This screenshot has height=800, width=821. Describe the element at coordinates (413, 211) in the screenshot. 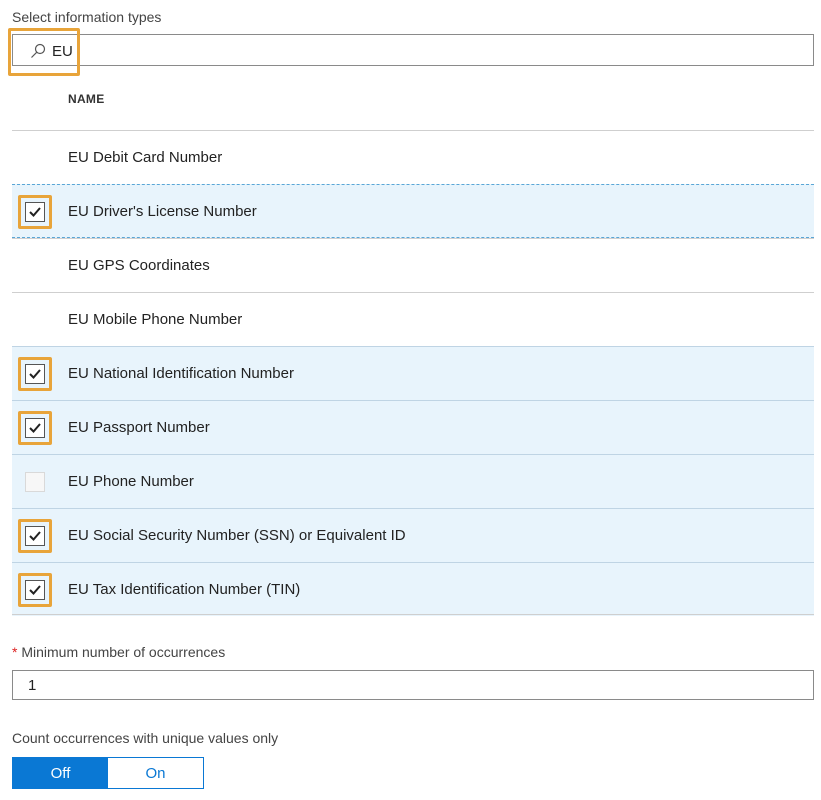

I see `list-item: EU Driver's License Number` at that location.